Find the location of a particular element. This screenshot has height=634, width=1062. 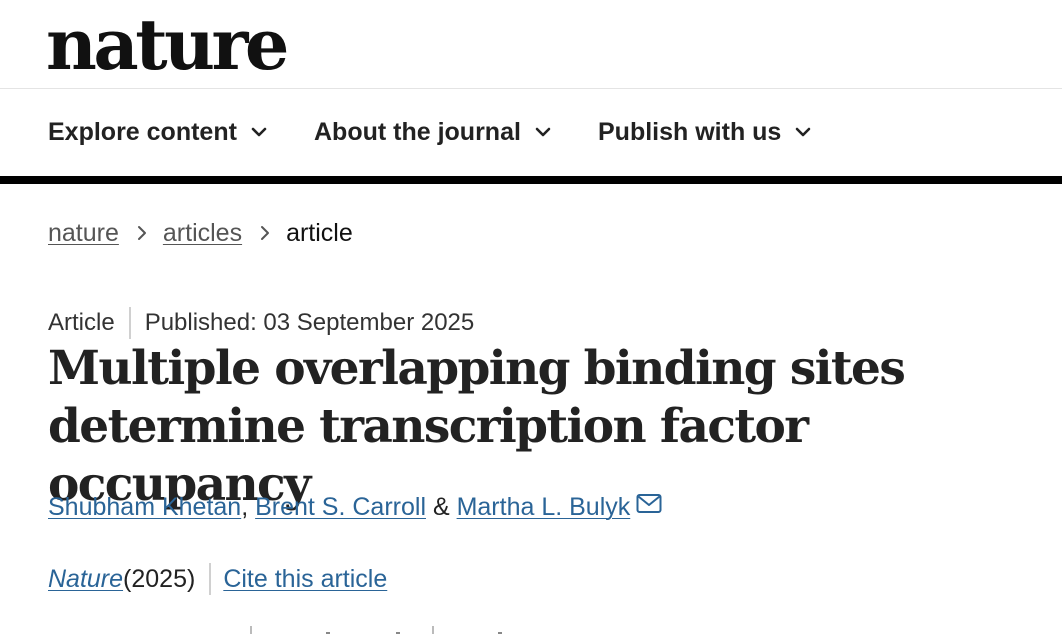

nature-logo: nature is located at coordinates (167, 45).